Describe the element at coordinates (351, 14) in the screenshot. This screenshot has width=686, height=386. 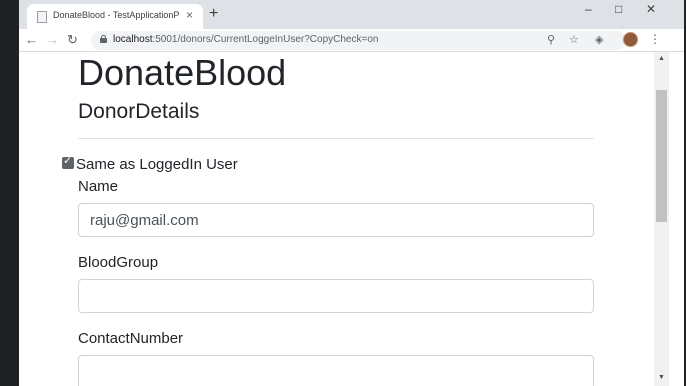
I see `browser-tabstrip: DonateBlood - TestApplicationP × + – □ ✕` at that location.